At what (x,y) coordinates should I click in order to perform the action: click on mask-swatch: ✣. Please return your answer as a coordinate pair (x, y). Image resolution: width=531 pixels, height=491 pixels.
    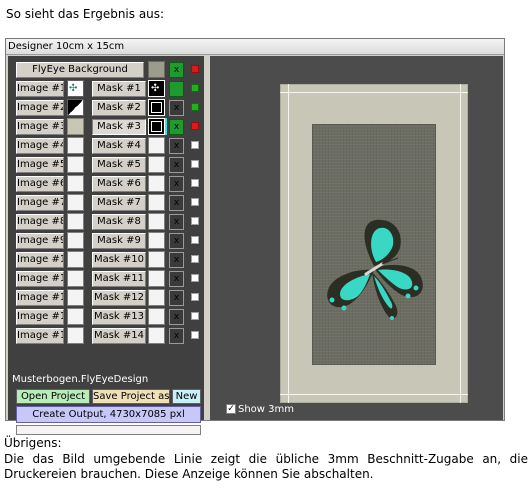
    Looking at the image, I should click on (156, 88).